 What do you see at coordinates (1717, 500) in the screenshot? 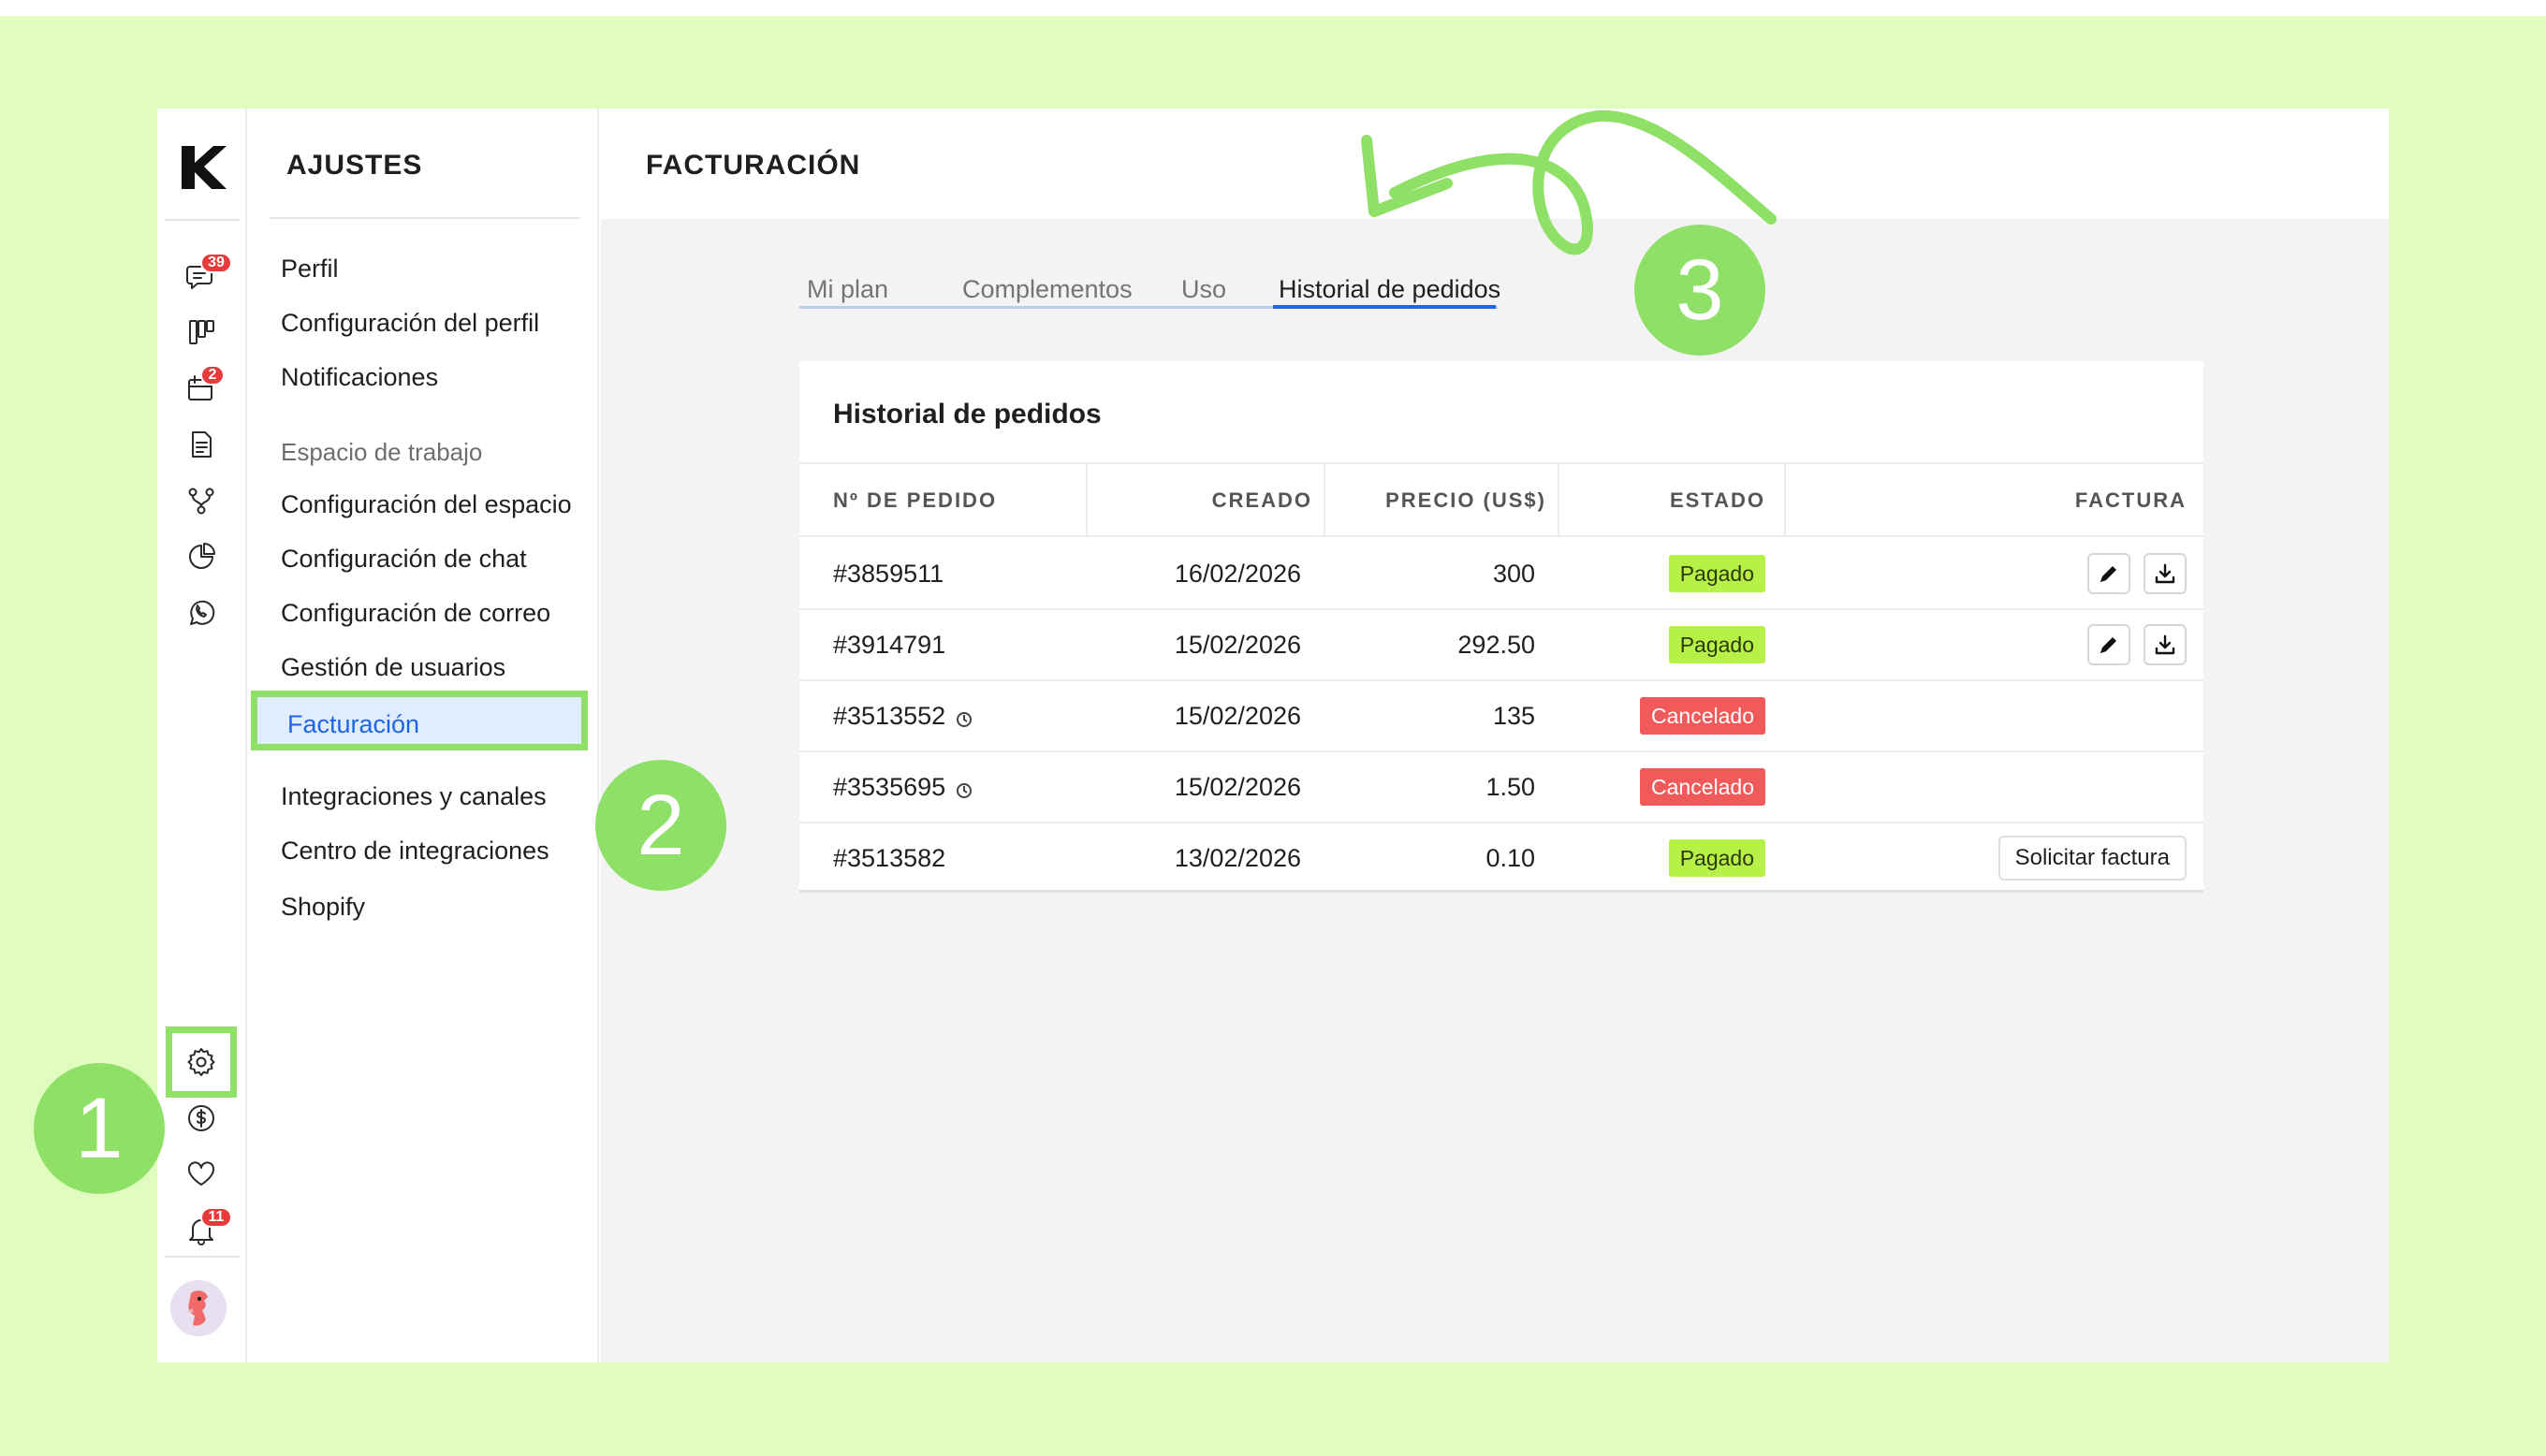
I see `column-header-status: ESTADO` at bounding box center [1717, 500].